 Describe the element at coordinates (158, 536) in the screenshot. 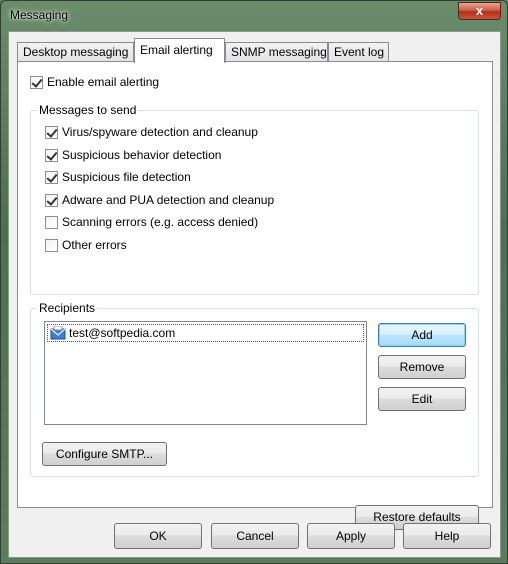

I see `ok-button: OK` at that location.